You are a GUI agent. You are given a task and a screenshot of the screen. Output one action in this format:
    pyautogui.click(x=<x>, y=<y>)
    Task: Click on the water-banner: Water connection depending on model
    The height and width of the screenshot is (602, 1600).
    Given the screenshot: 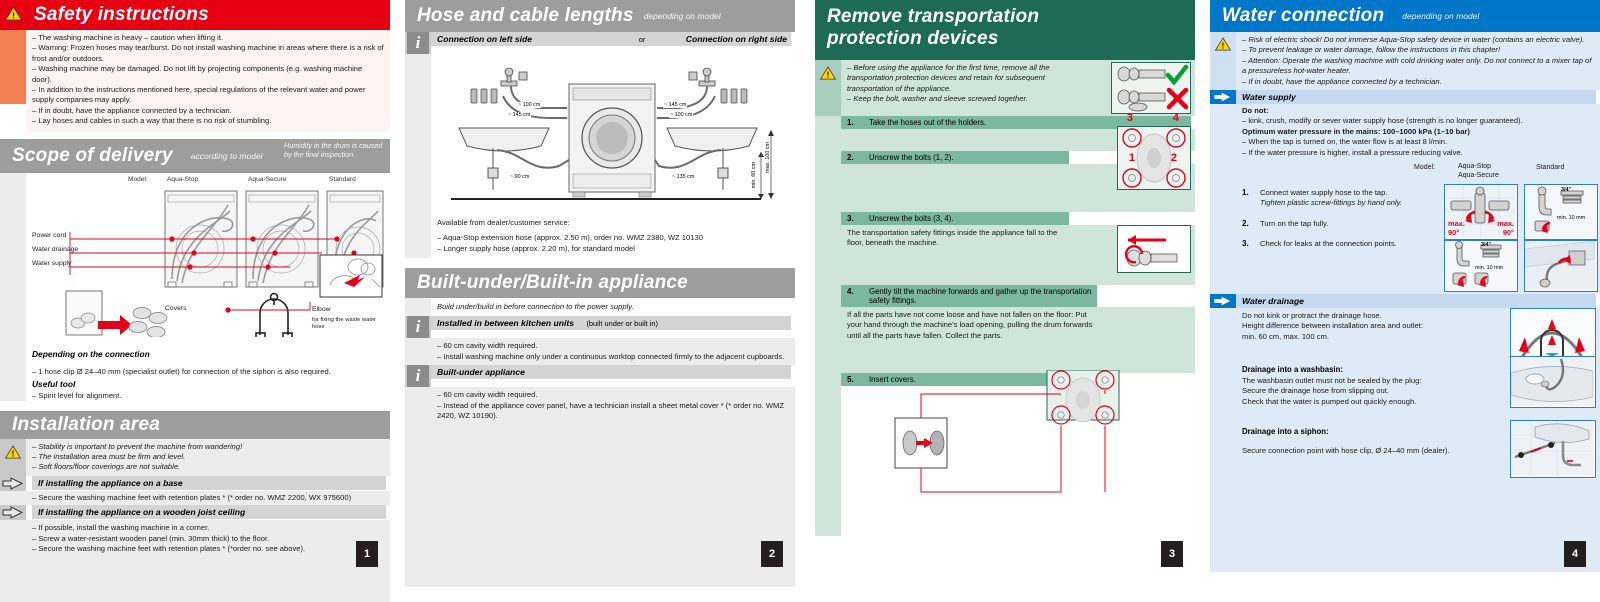 What is the action you would take?
    pyautogui.click(x=1405, y=16)
    